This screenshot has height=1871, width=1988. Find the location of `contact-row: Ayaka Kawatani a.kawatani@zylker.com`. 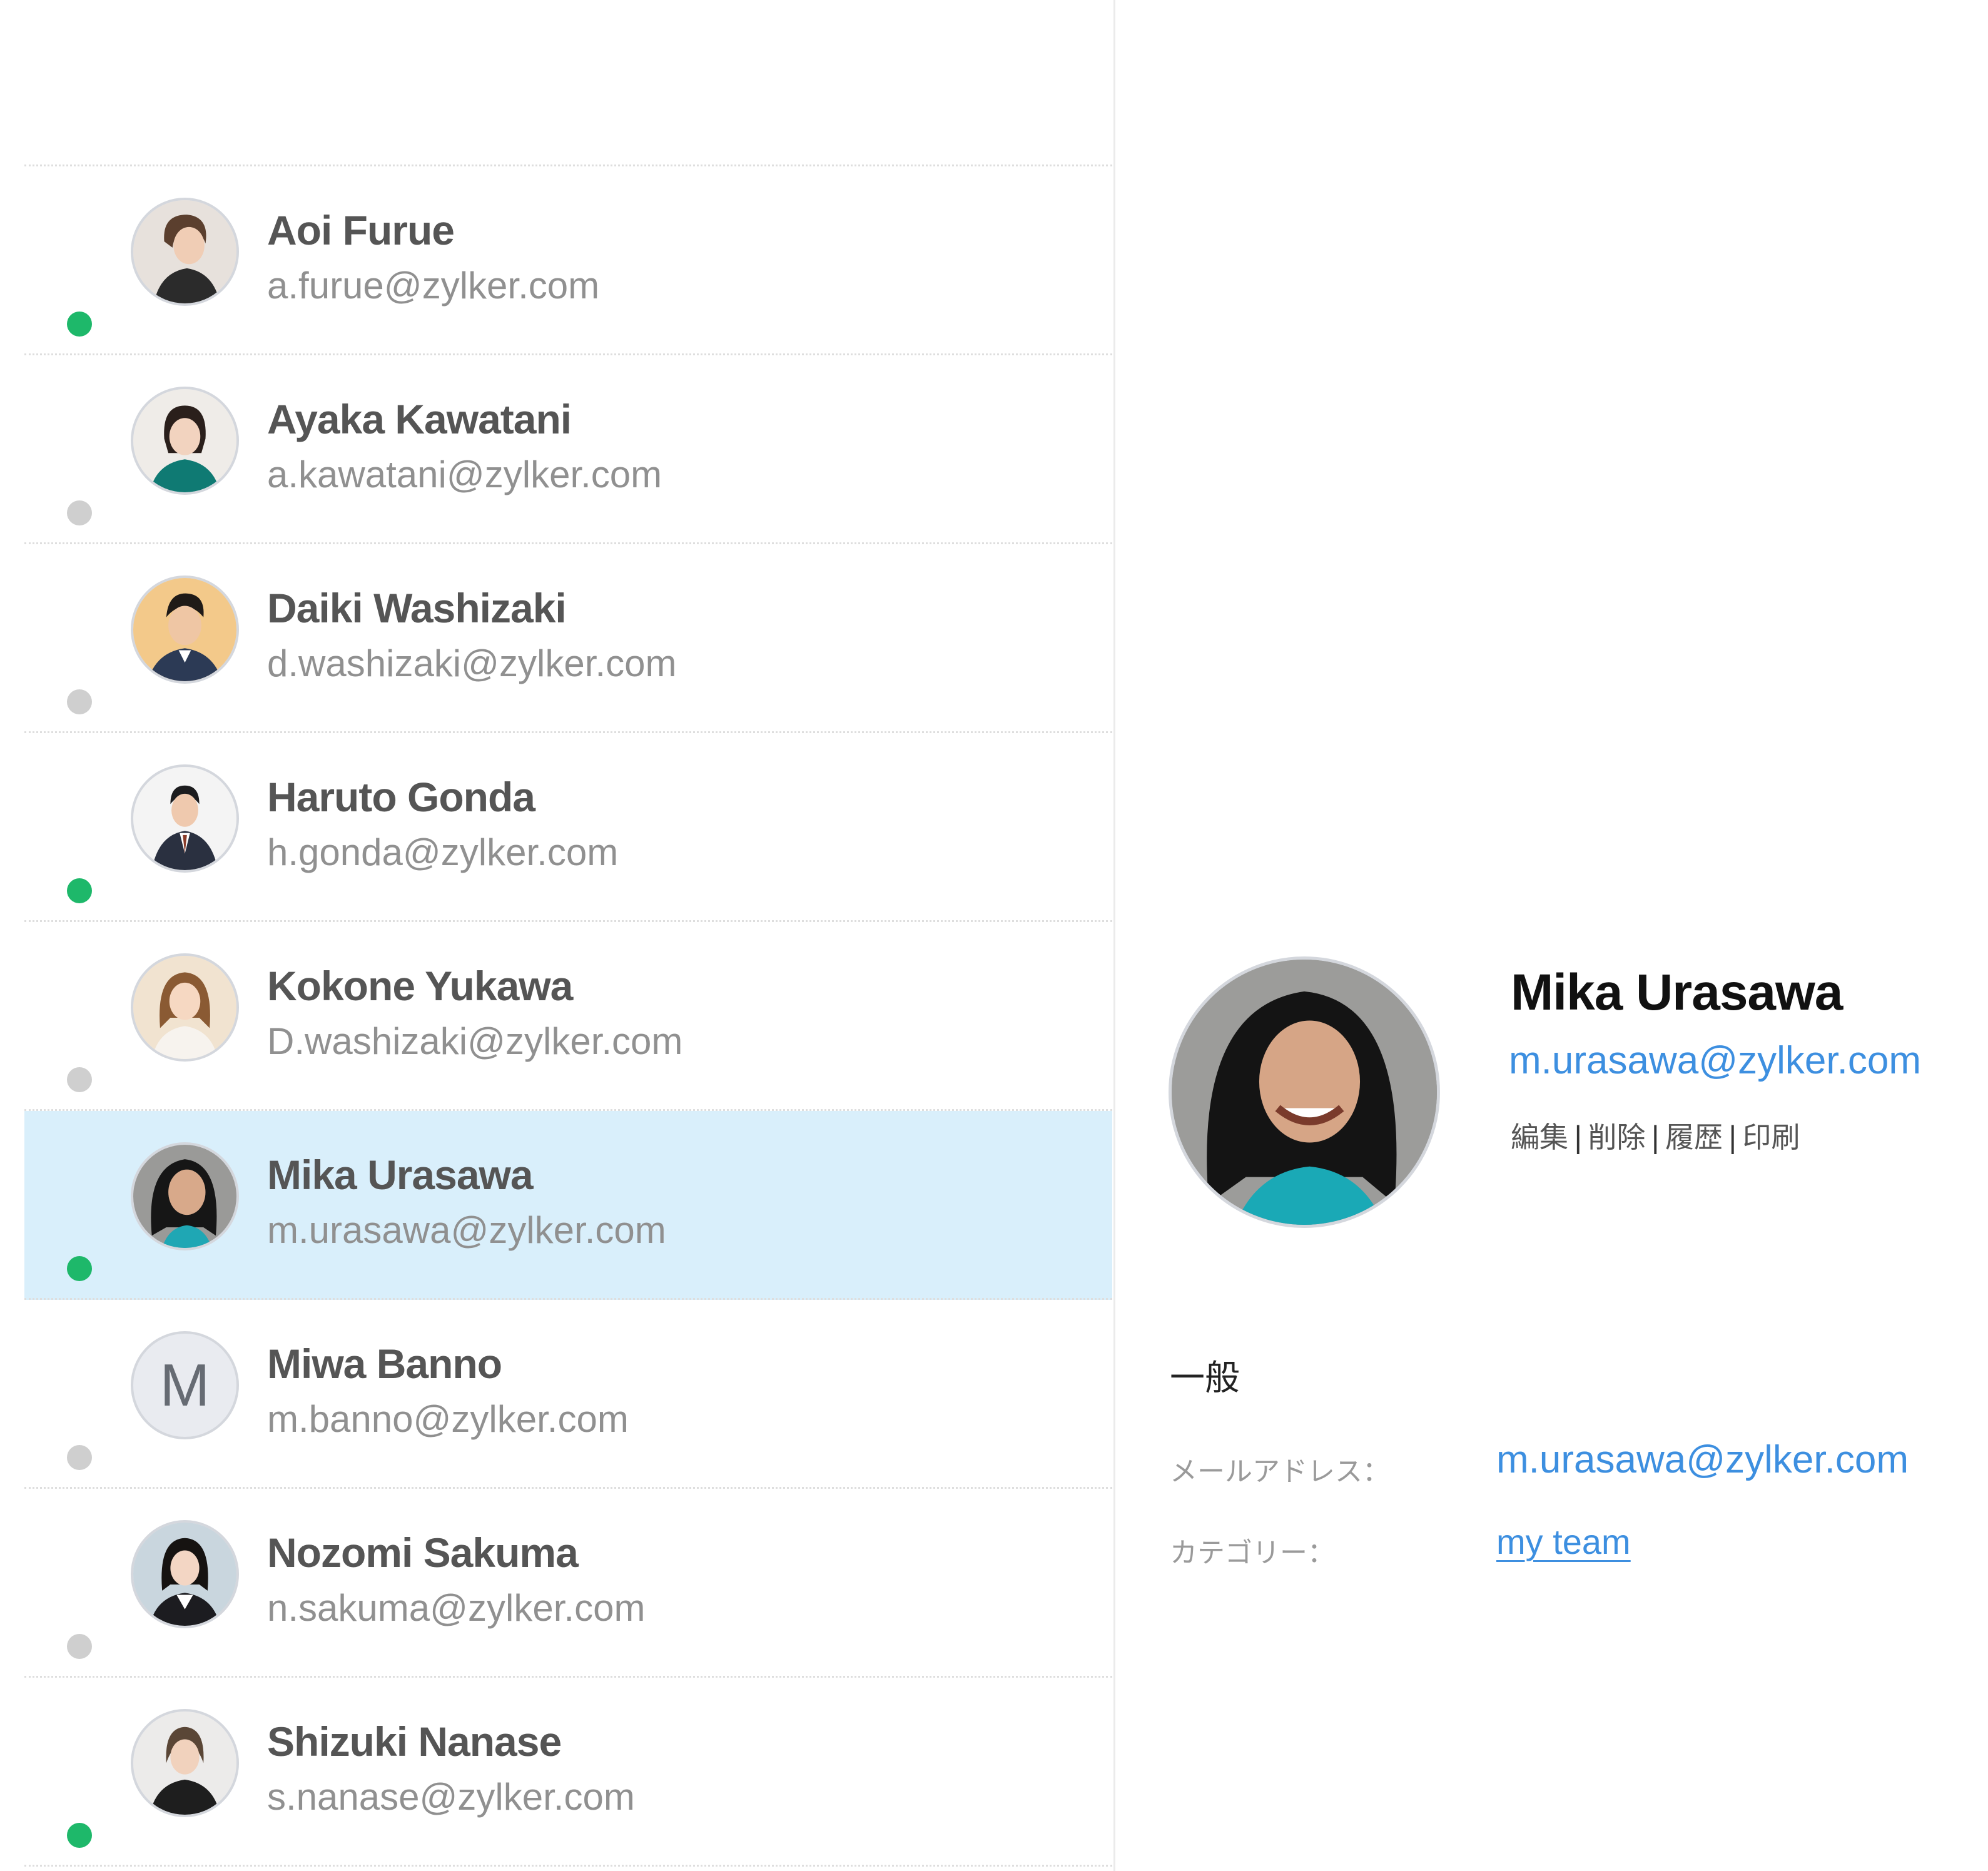

contact-row: Ayaka Kawatani a.kawatani@zylker.com is located at coordinates (568, 449).